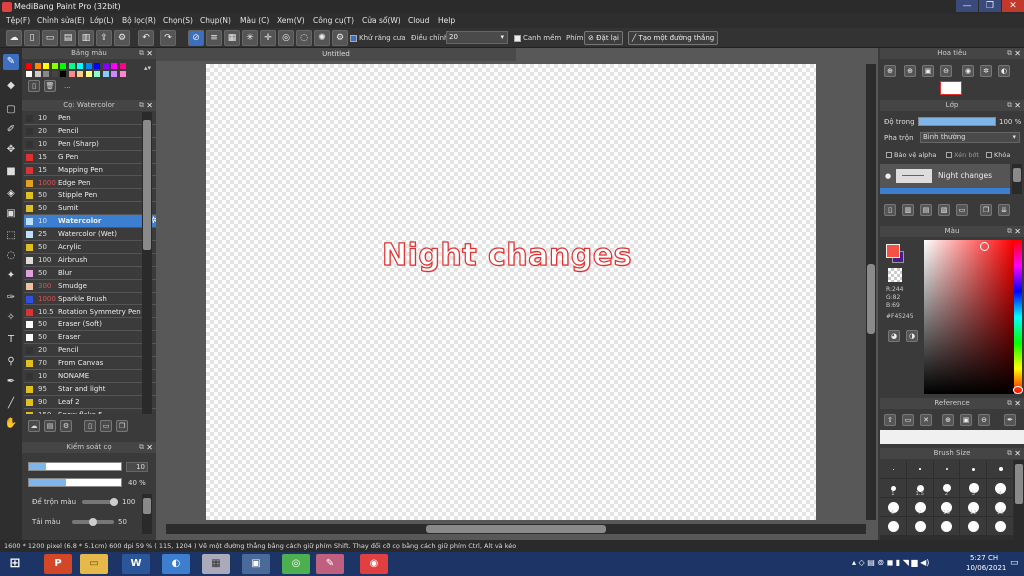 The image size is (1024, 576). Describe the element at coordinates (926, 210) in the screenshot. I see `new-8bit-layer-icon: ▤` at that location.